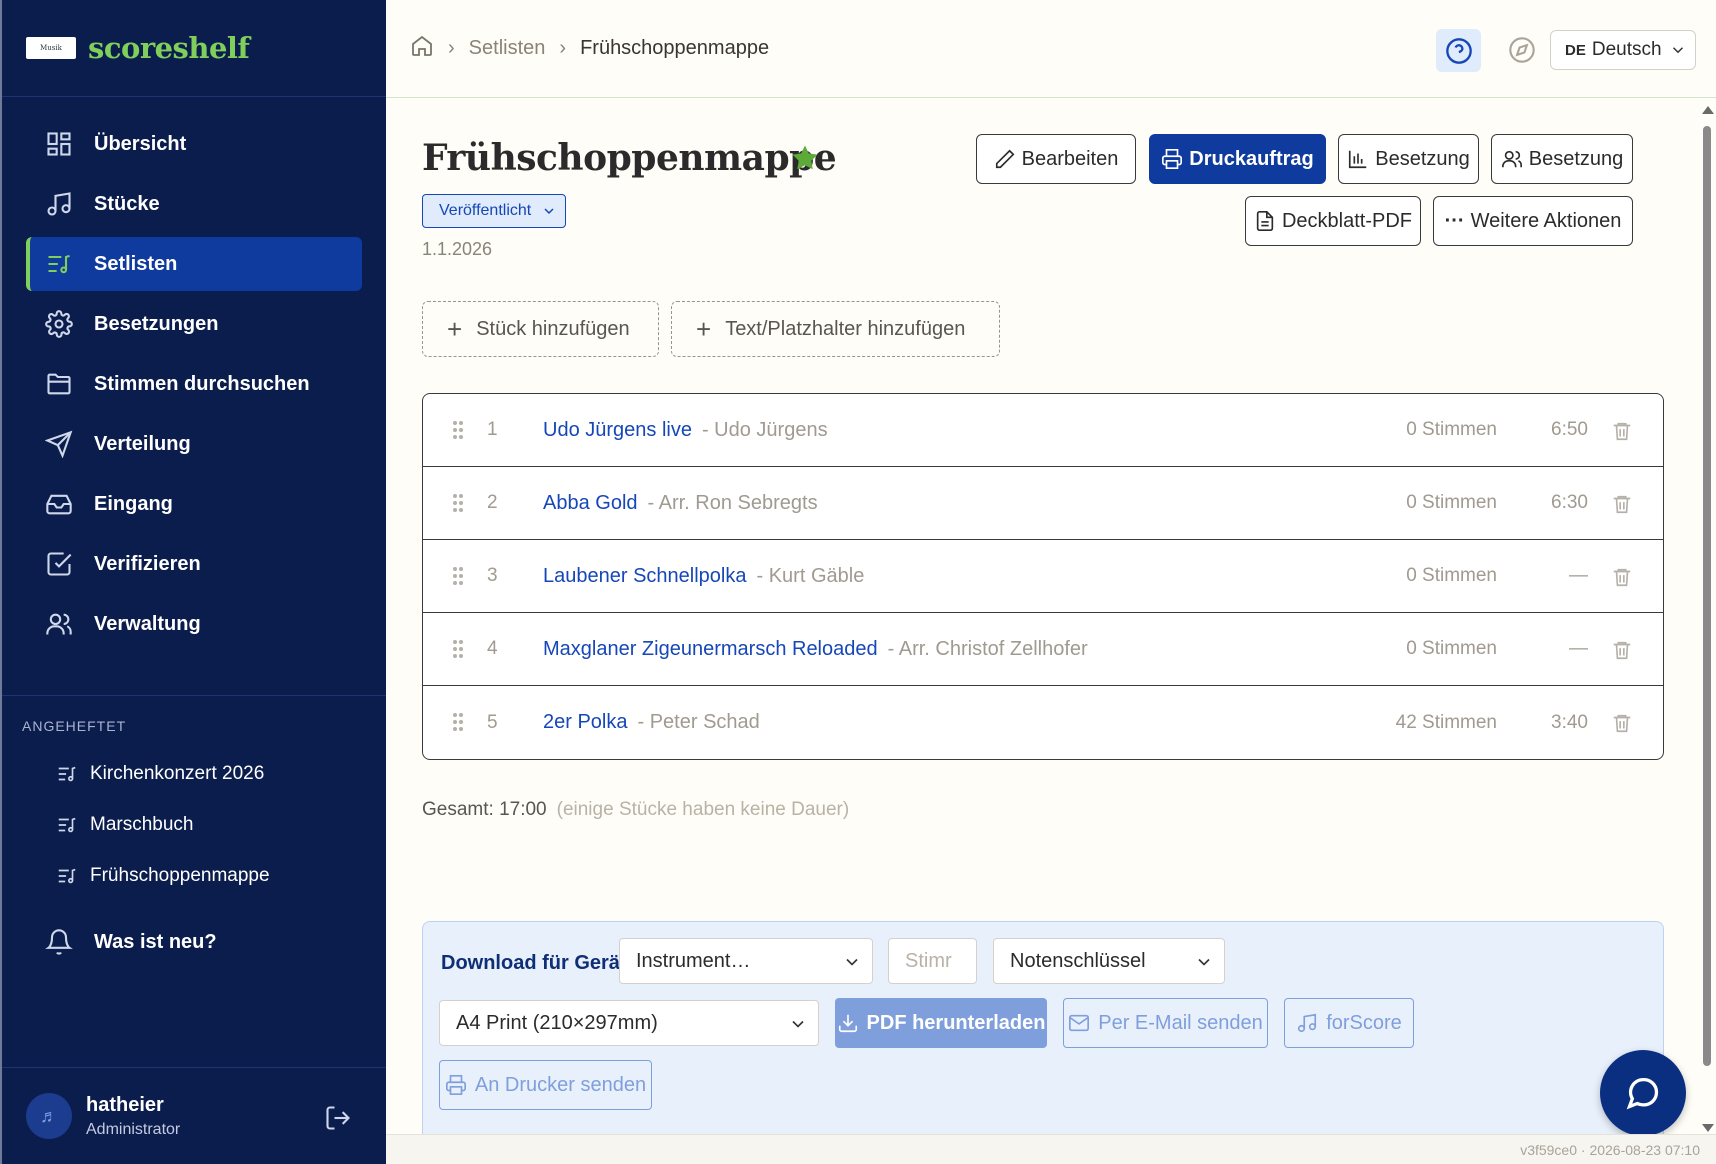 This screenshot has width=1716, height=1164. What do you see at coordinates (928, 960) in the screenshot?
I see `voice-input-placeholder: Stimr` at bounding box center [928, 960].